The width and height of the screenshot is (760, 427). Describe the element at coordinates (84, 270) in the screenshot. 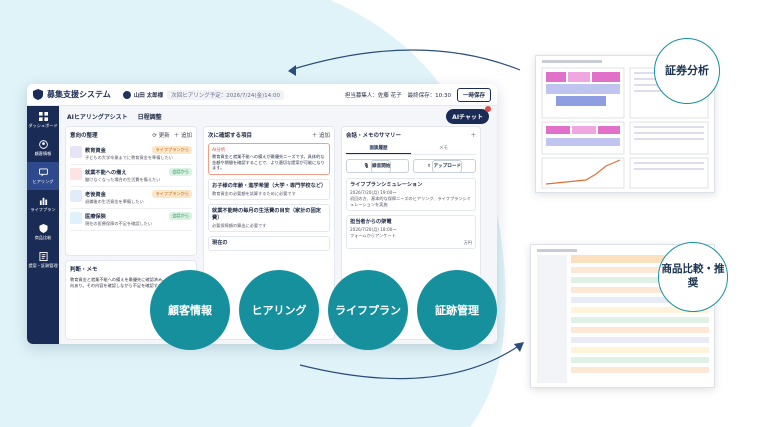

I see `memo-title: 判断・メモ` at that location.